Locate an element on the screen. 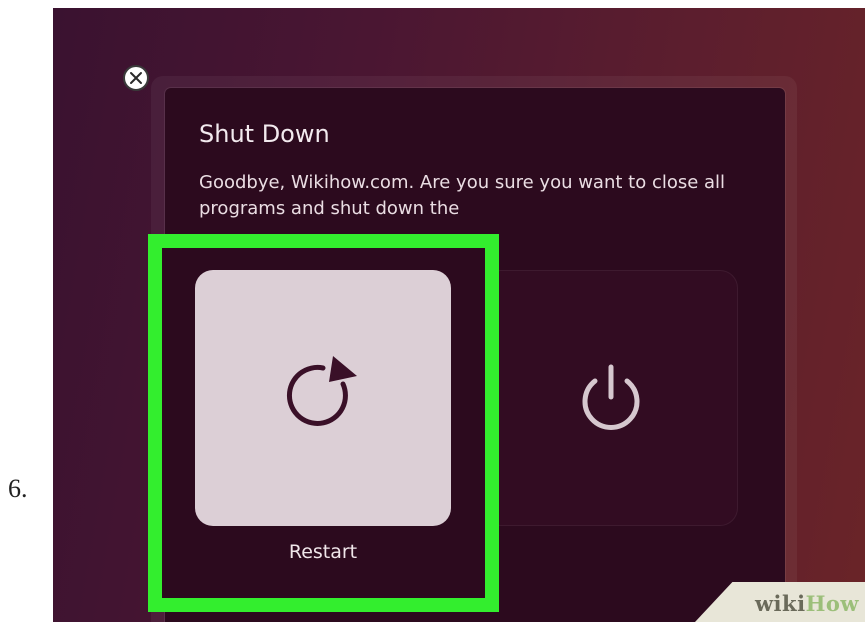 This screenshot has width=865, height=622. power-icon is located at coordinates (611, 397).